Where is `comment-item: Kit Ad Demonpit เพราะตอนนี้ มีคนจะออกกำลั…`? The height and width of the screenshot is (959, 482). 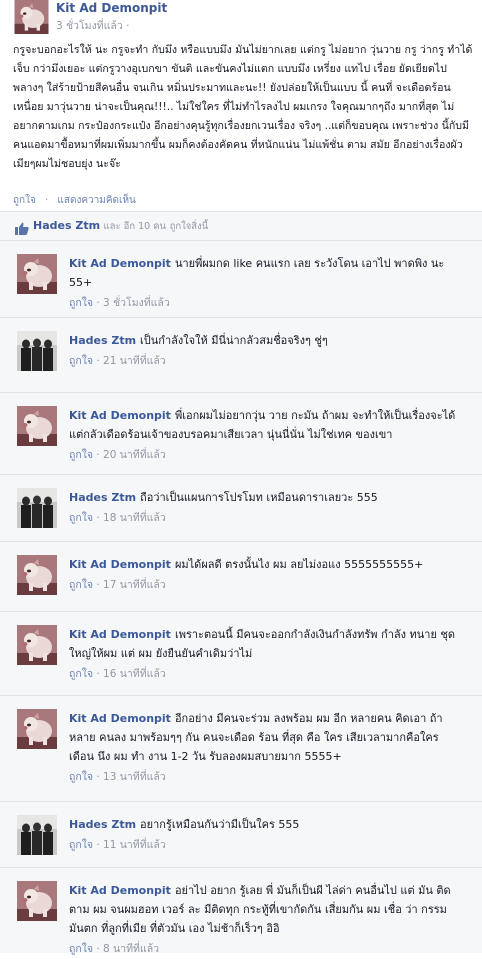
comment-item: Kit Ad Demonpit เพราะตอนนี้ มีคนจะออกกำลั… is located at coordinates (241, 653).